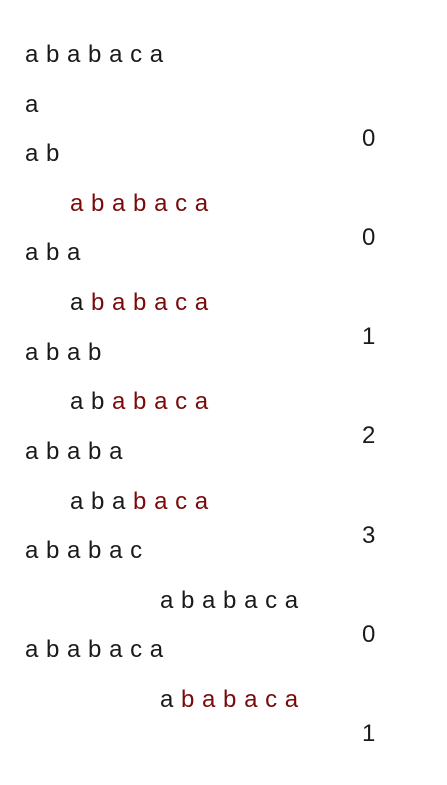 This screenshot has height=785, width=447. What do you see at coordinates (223, 433) in the screenshot?
I see `prefix-row: a b a b a` at bounding box center [223, 433].